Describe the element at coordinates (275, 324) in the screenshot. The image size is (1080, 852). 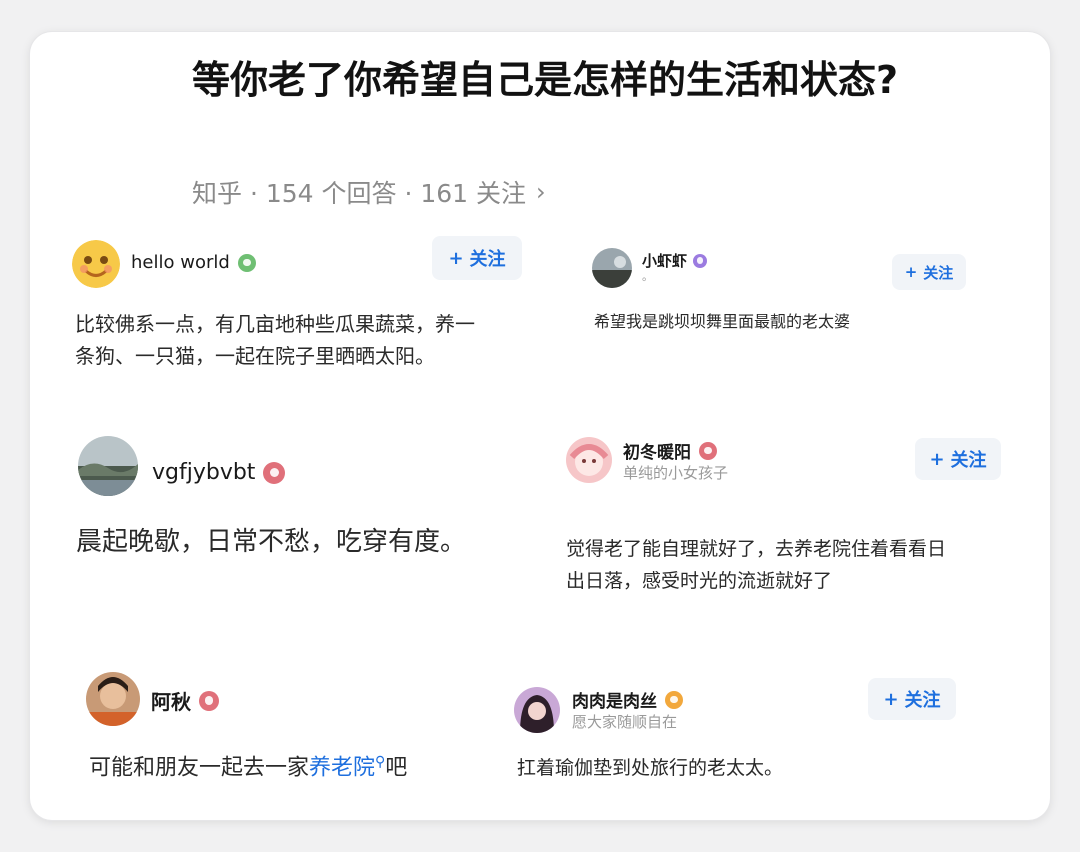
I see `answer-line: 比较佛系一点，有几亩地种些瓜果蔬菜，养一` at that location.